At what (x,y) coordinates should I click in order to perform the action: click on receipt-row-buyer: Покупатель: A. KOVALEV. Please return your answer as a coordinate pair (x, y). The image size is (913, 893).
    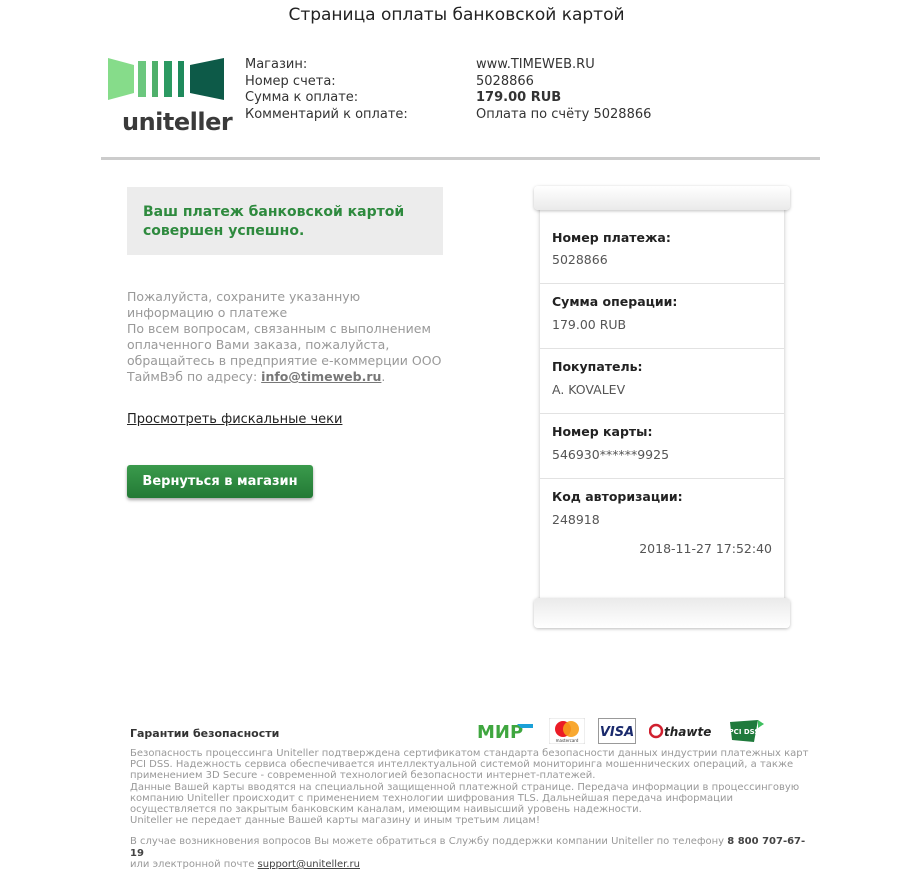
    Looking at the image, I should click on (662, 381).